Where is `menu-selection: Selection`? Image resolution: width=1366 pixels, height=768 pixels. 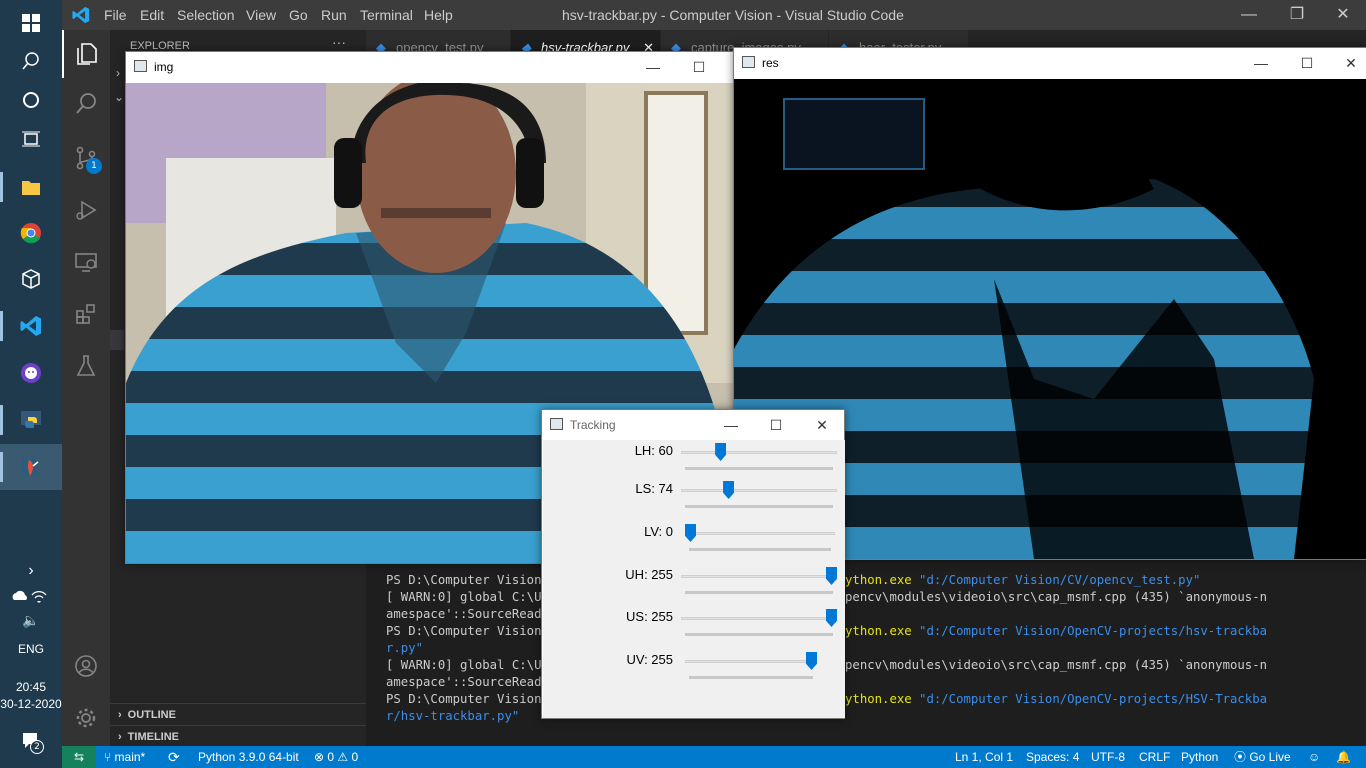 menu-selection: Selection is located at coordinates (206, 15).